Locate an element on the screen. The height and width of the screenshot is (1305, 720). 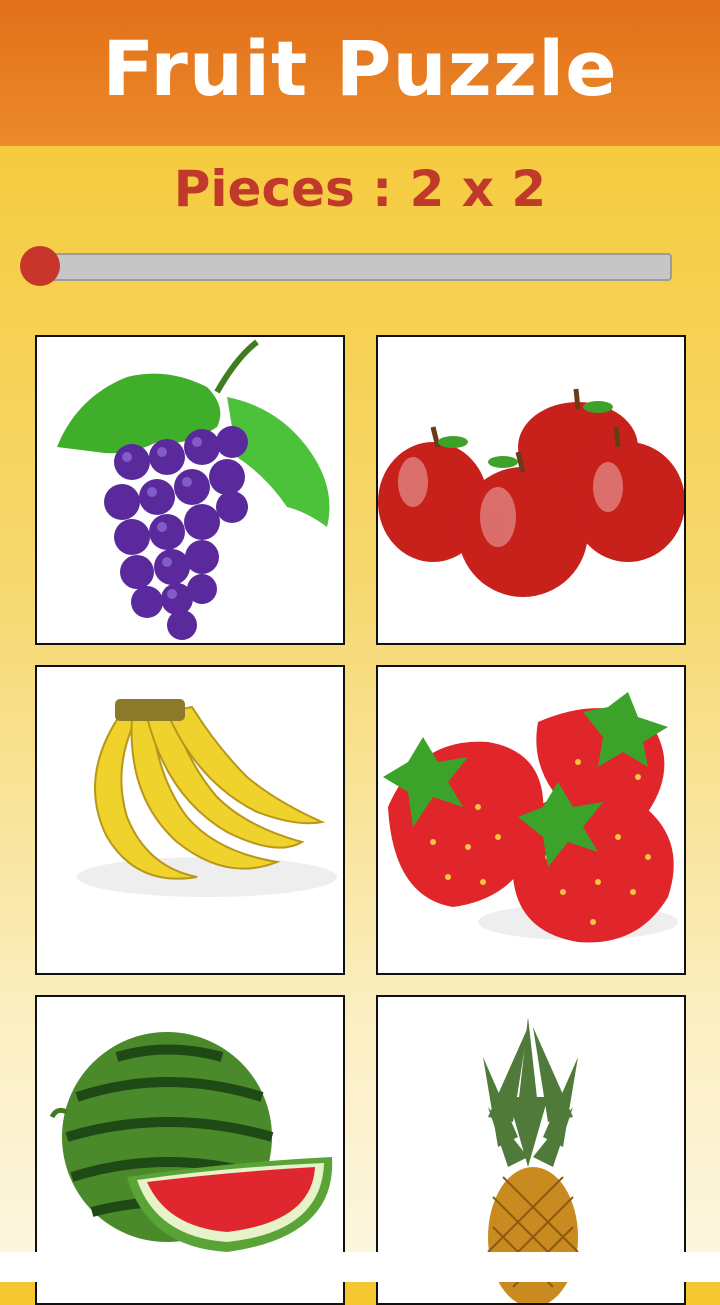
strawberries-tile is located at coordinates (531, 820).